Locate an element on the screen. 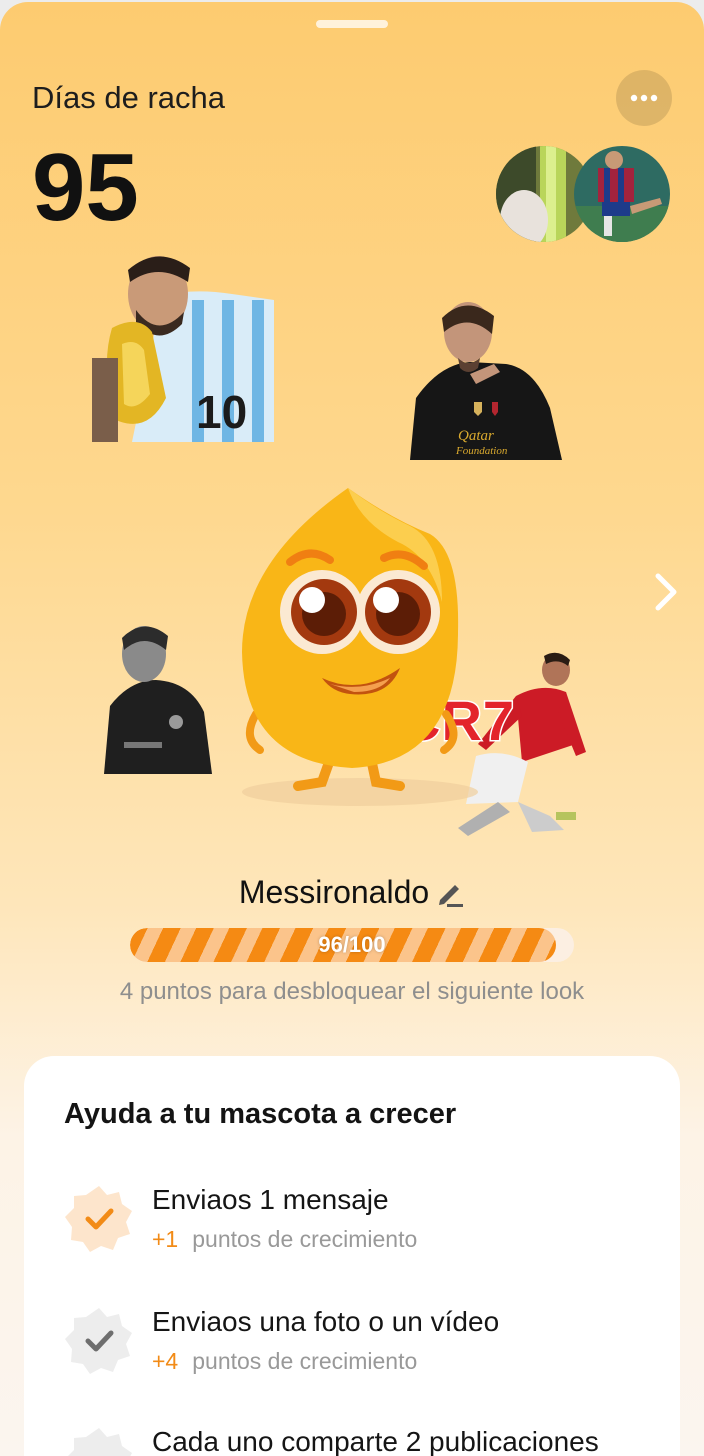  task-reward: +1 puntos de crecimiento is located at coordinates (284, 1239).